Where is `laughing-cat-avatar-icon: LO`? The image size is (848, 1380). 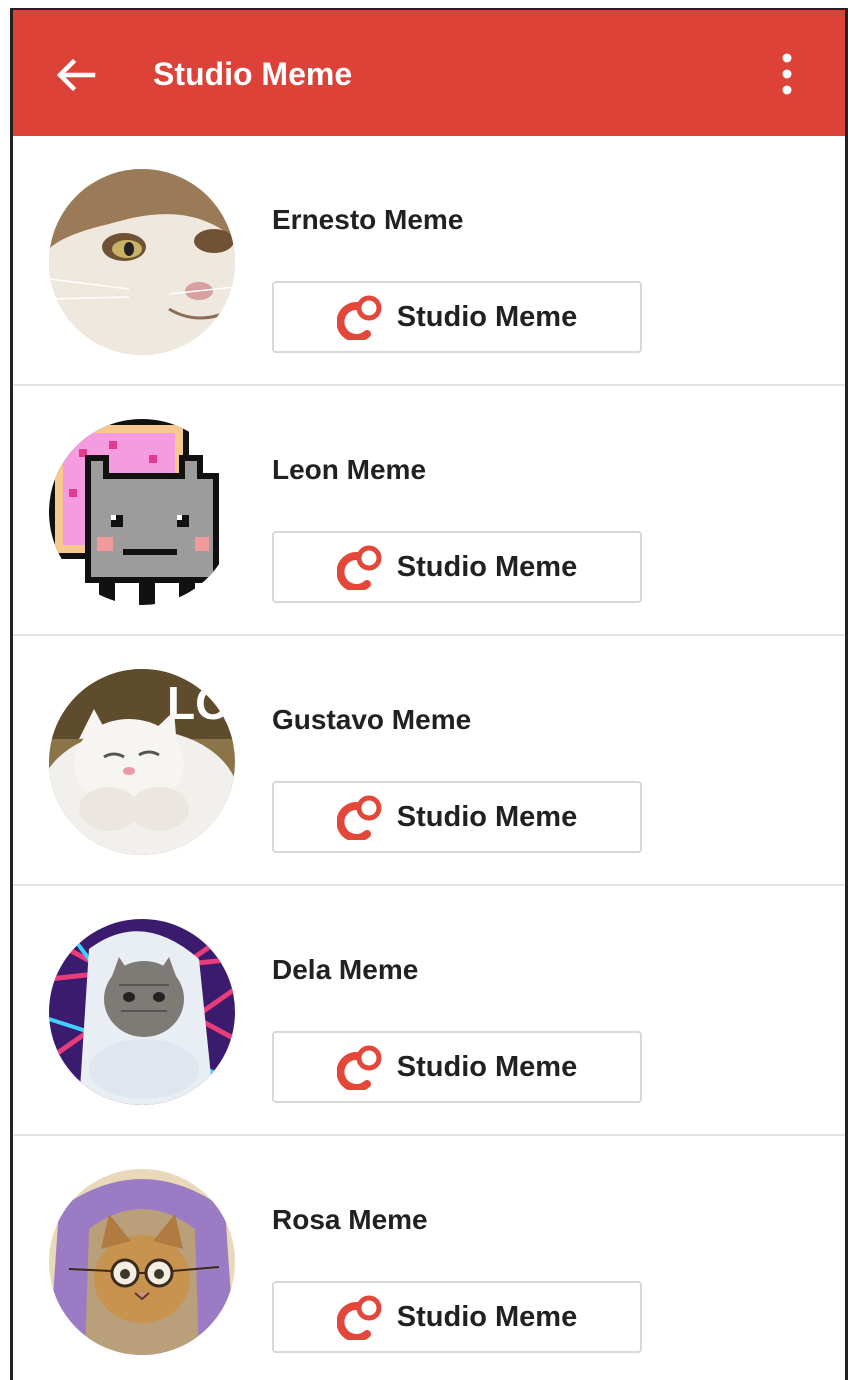
laughing-cat-avatar-icon: LO is located at coordinates (142, 762).